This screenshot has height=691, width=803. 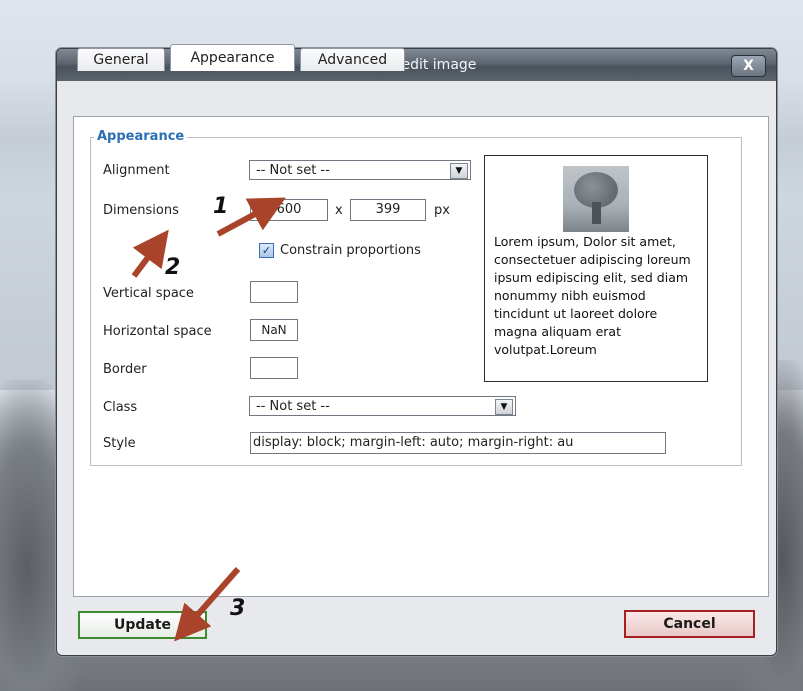 I want to click on height-input: 399, so click(x=388, y=210).